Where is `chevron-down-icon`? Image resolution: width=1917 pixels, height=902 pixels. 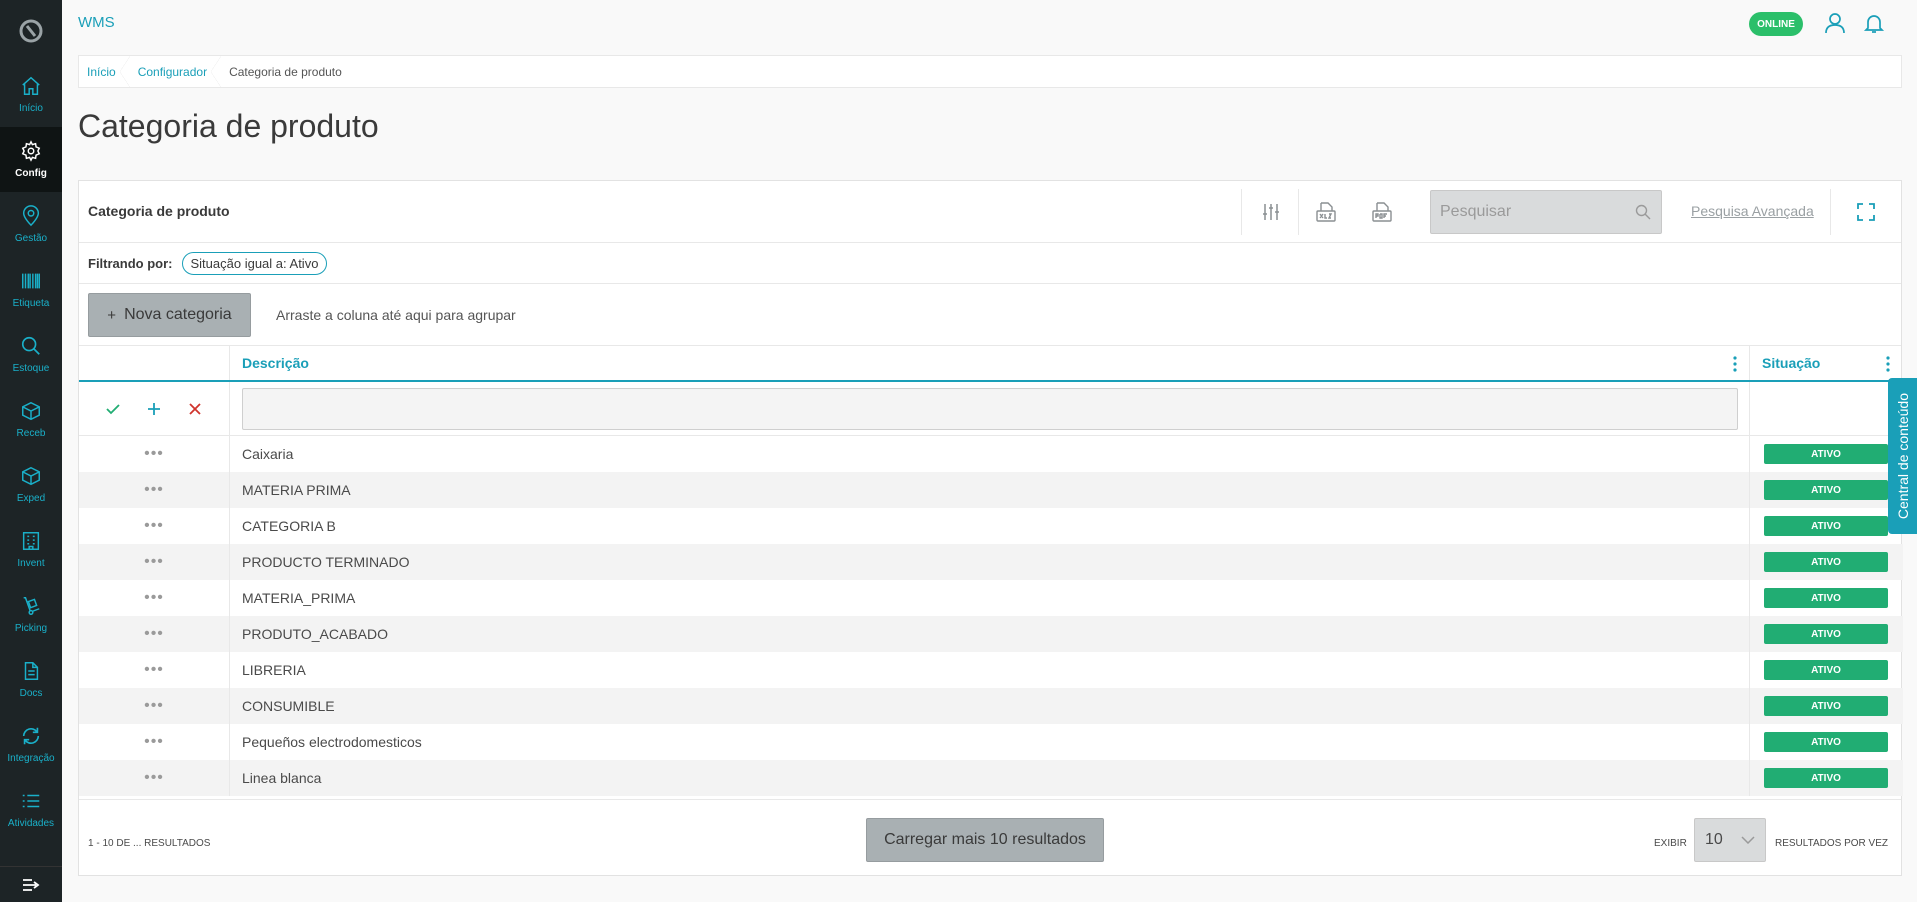
chevron-down-icon is located at coordinates (1748, 840).